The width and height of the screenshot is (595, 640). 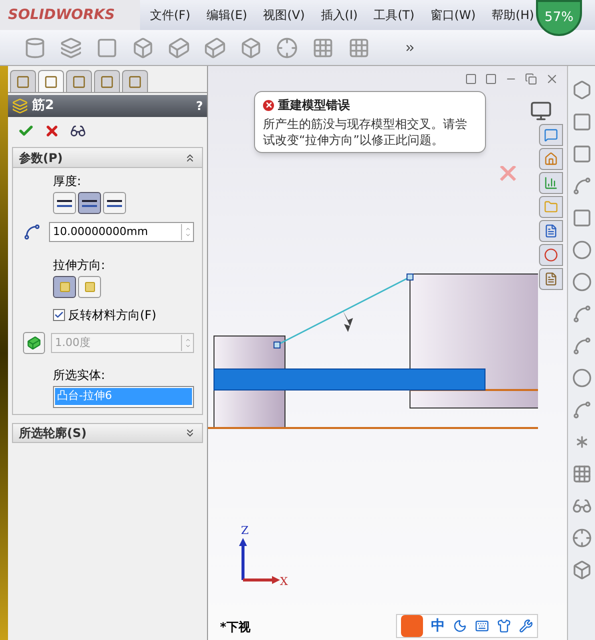 What do you see at coordinates (52, 131) in the screenshot?
I see `cancel-icon` at bounding box center [52, 131].